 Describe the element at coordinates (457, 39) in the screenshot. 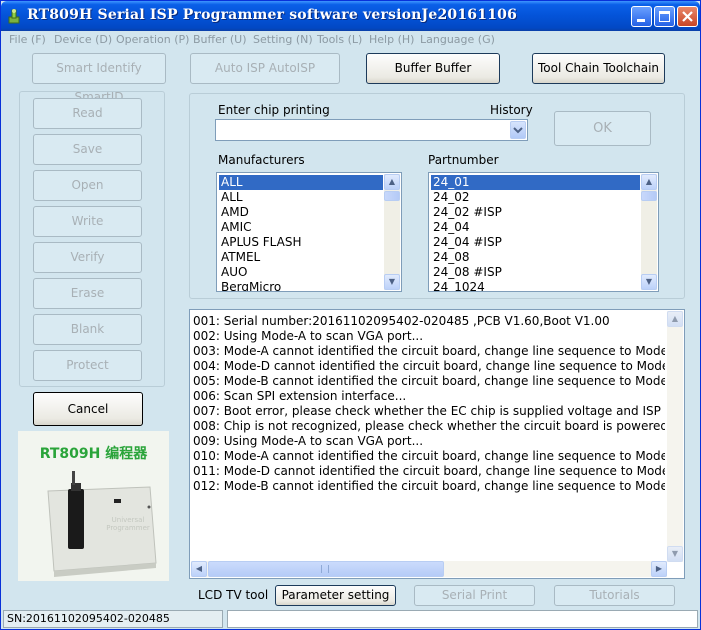

I see `menu-language: Language (G)` at that location.